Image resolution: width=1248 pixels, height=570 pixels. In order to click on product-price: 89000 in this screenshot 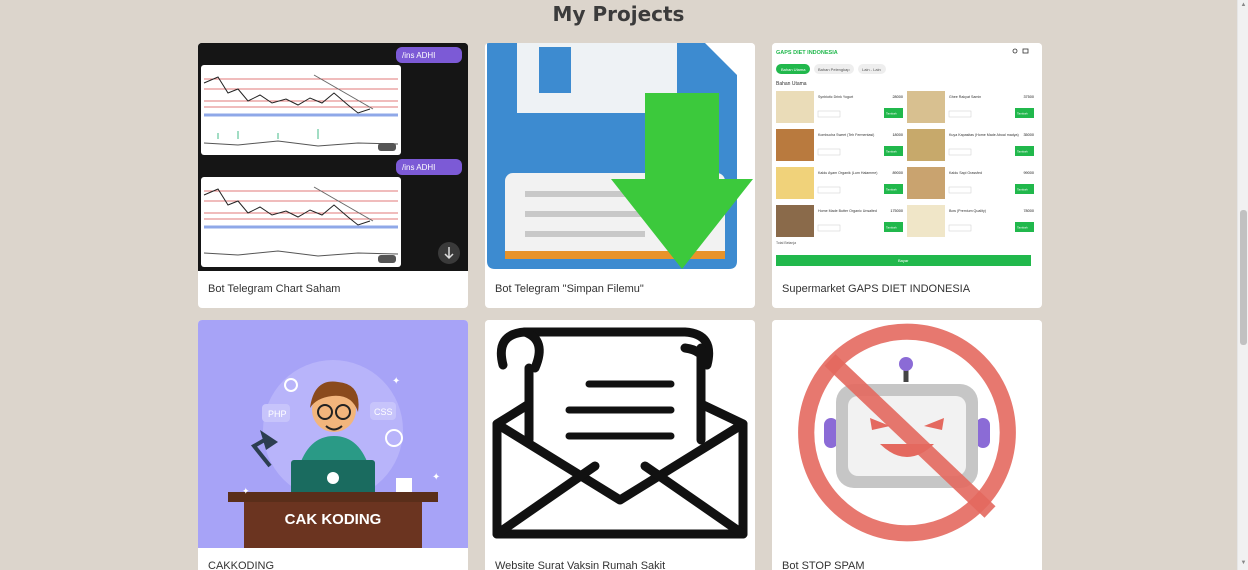, I will do `click(897, 173)`.